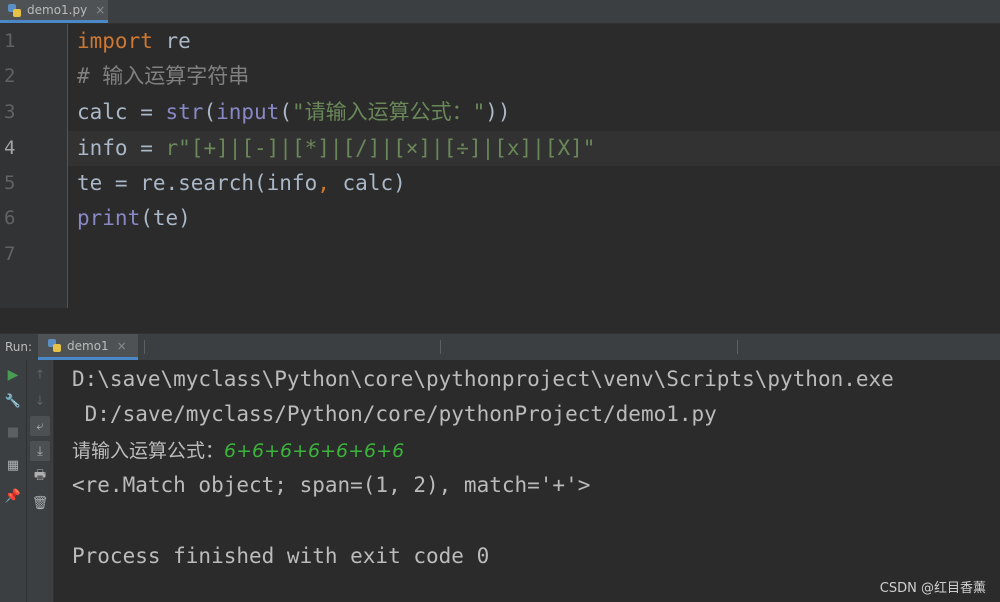 The image size is (1000, 602). I want to click on code-text: info =, so click(121, 148).